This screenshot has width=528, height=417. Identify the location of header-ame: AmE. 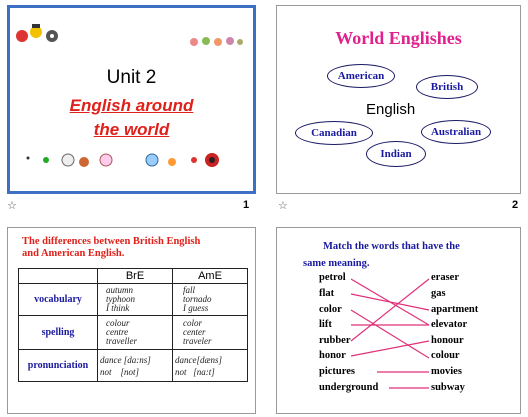
(210, 276).